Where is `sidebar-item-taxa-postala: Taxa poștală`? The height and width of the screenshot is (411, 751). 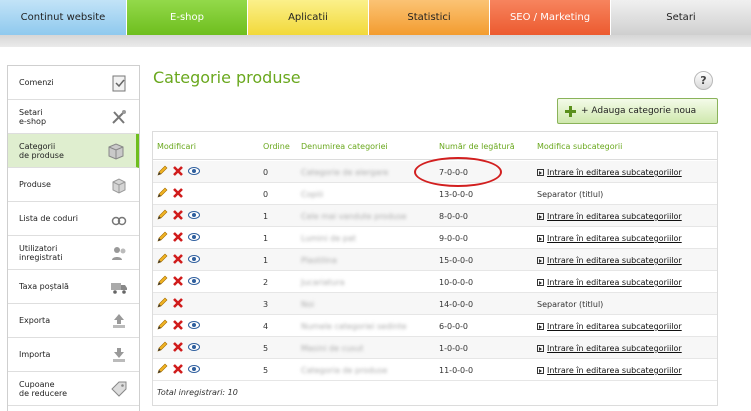 sidebar-item-taxa-postala: Taxa poștală is located at coordinates (73, 287).